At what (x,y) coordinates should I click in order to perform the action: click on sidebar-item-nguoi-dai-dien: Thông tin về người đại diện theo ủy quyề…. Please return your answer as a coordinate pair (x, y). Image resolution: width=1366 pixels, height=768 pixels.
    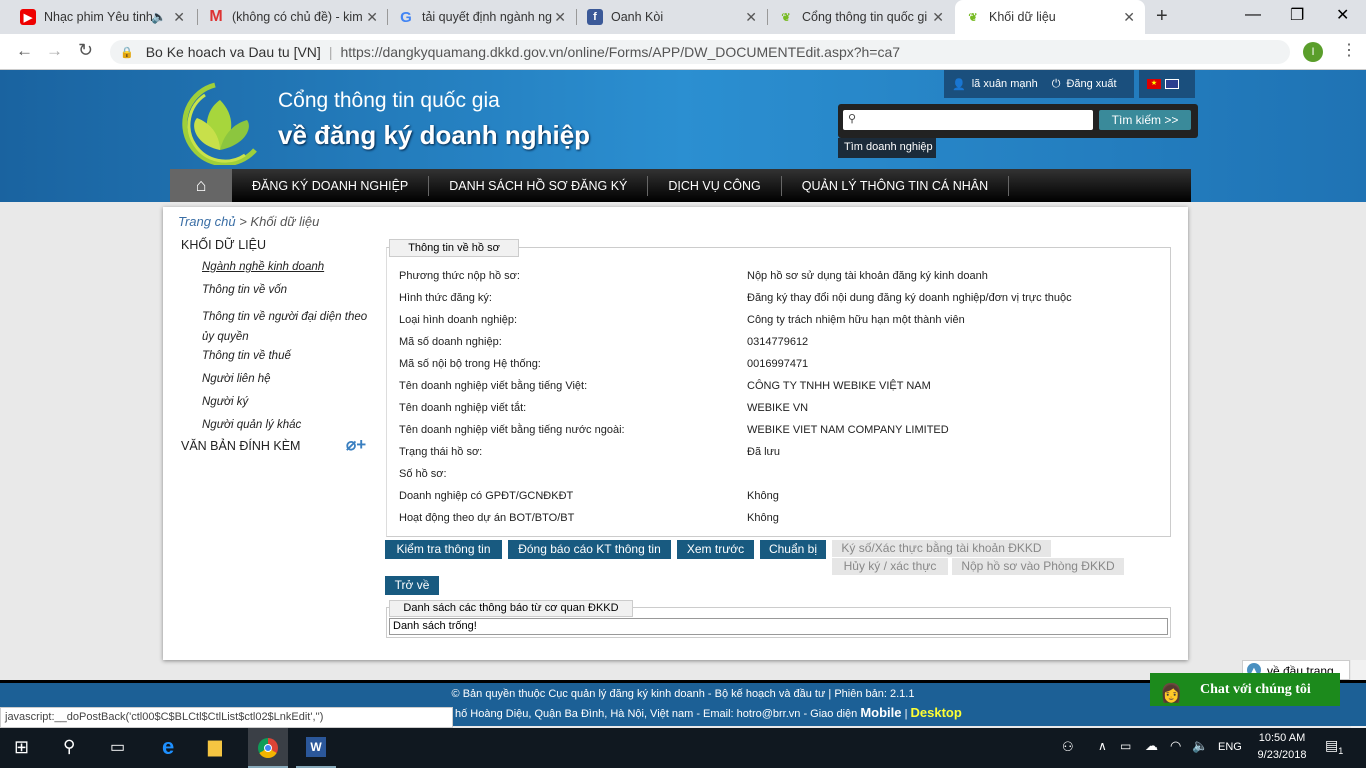
    Looking at the image, I should click on (289, 327).